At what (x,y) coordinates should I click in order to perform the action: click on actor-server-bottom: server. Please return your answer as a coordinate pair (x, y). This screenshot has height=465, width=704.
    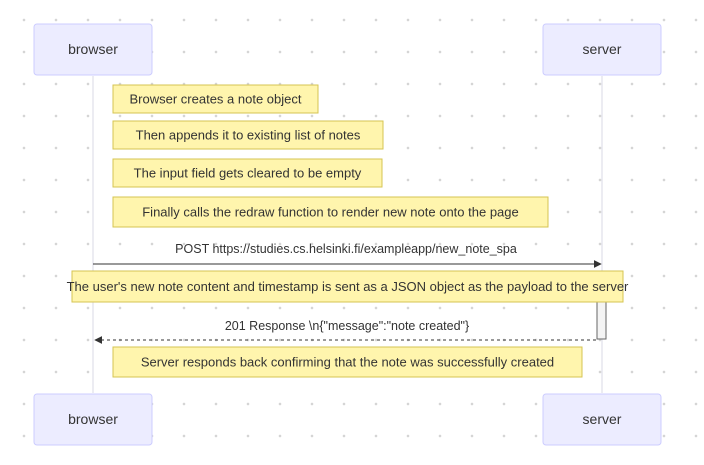
    Looking at the image, I should click on (602, 419).